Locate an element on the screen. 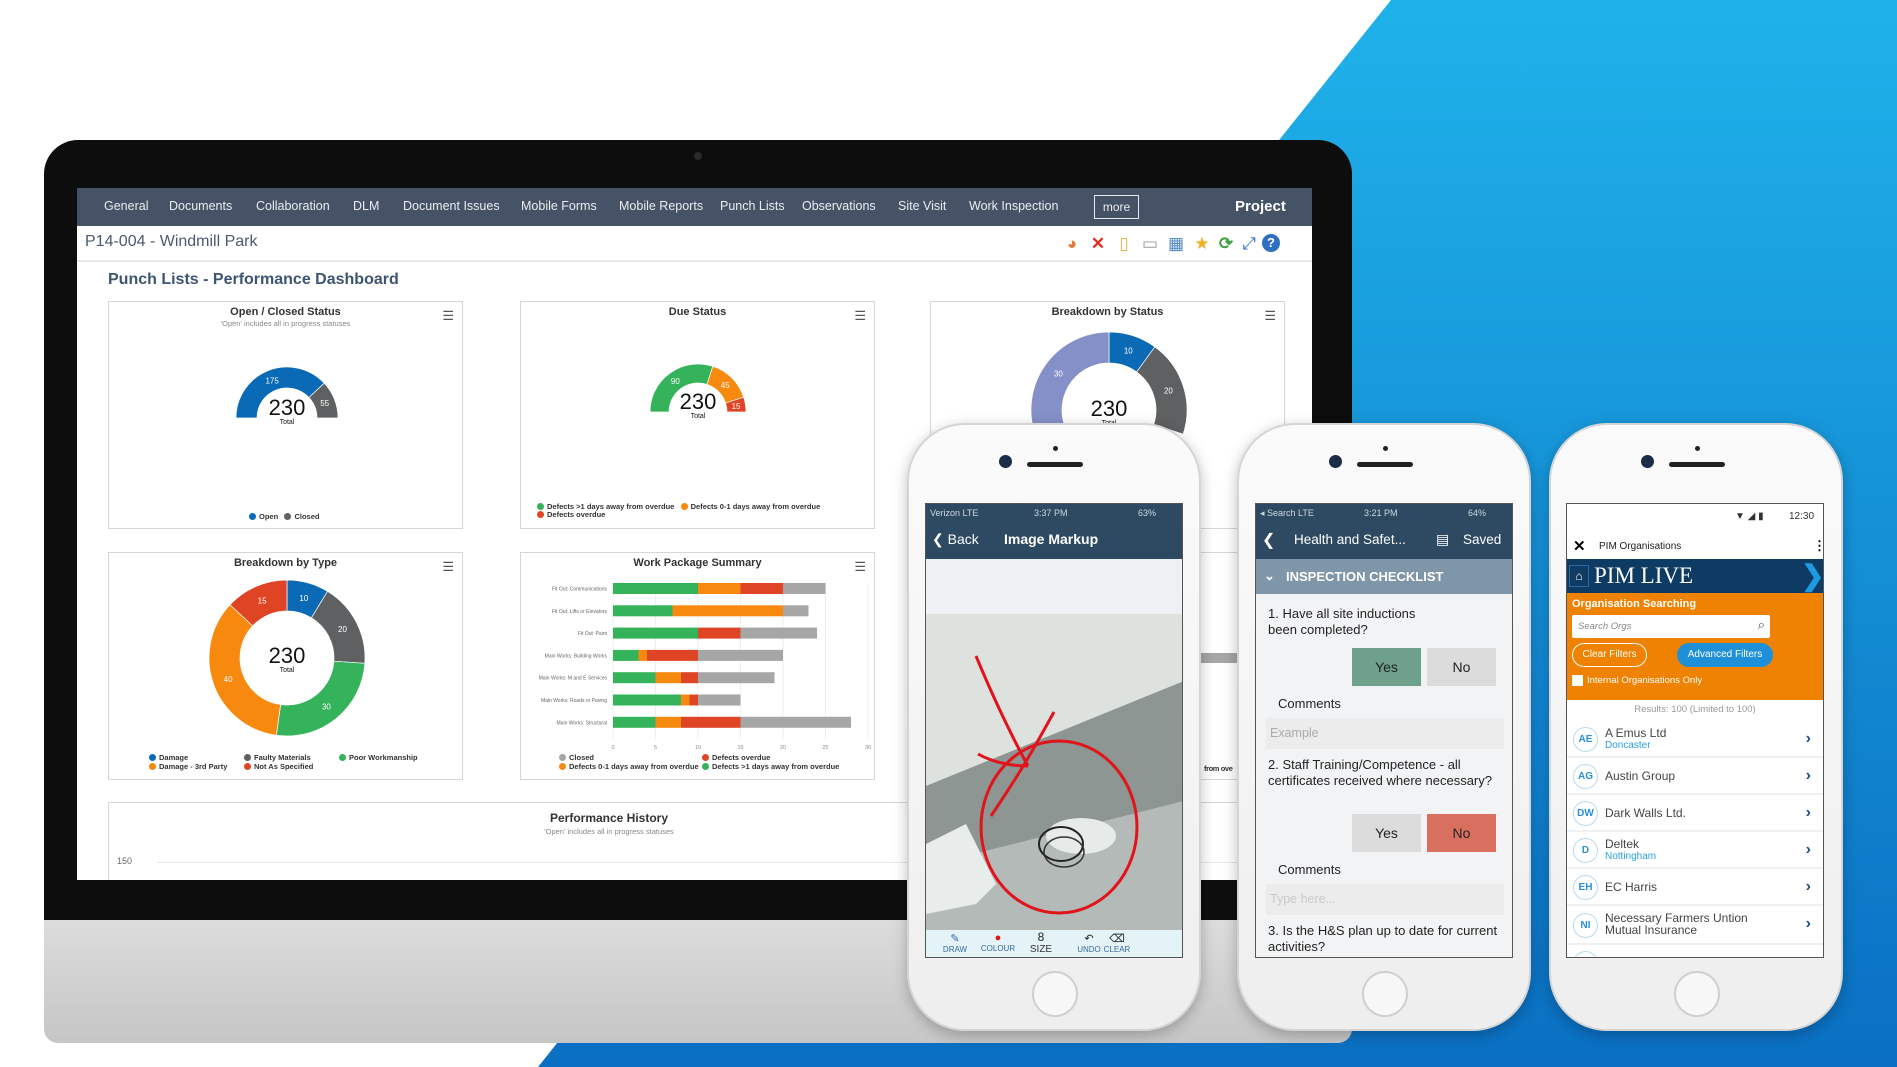 This screenshot has width=1897, height=1067. org-list-item: DW Dark Walls Ltd. › is located at coordinates (1695, 813).